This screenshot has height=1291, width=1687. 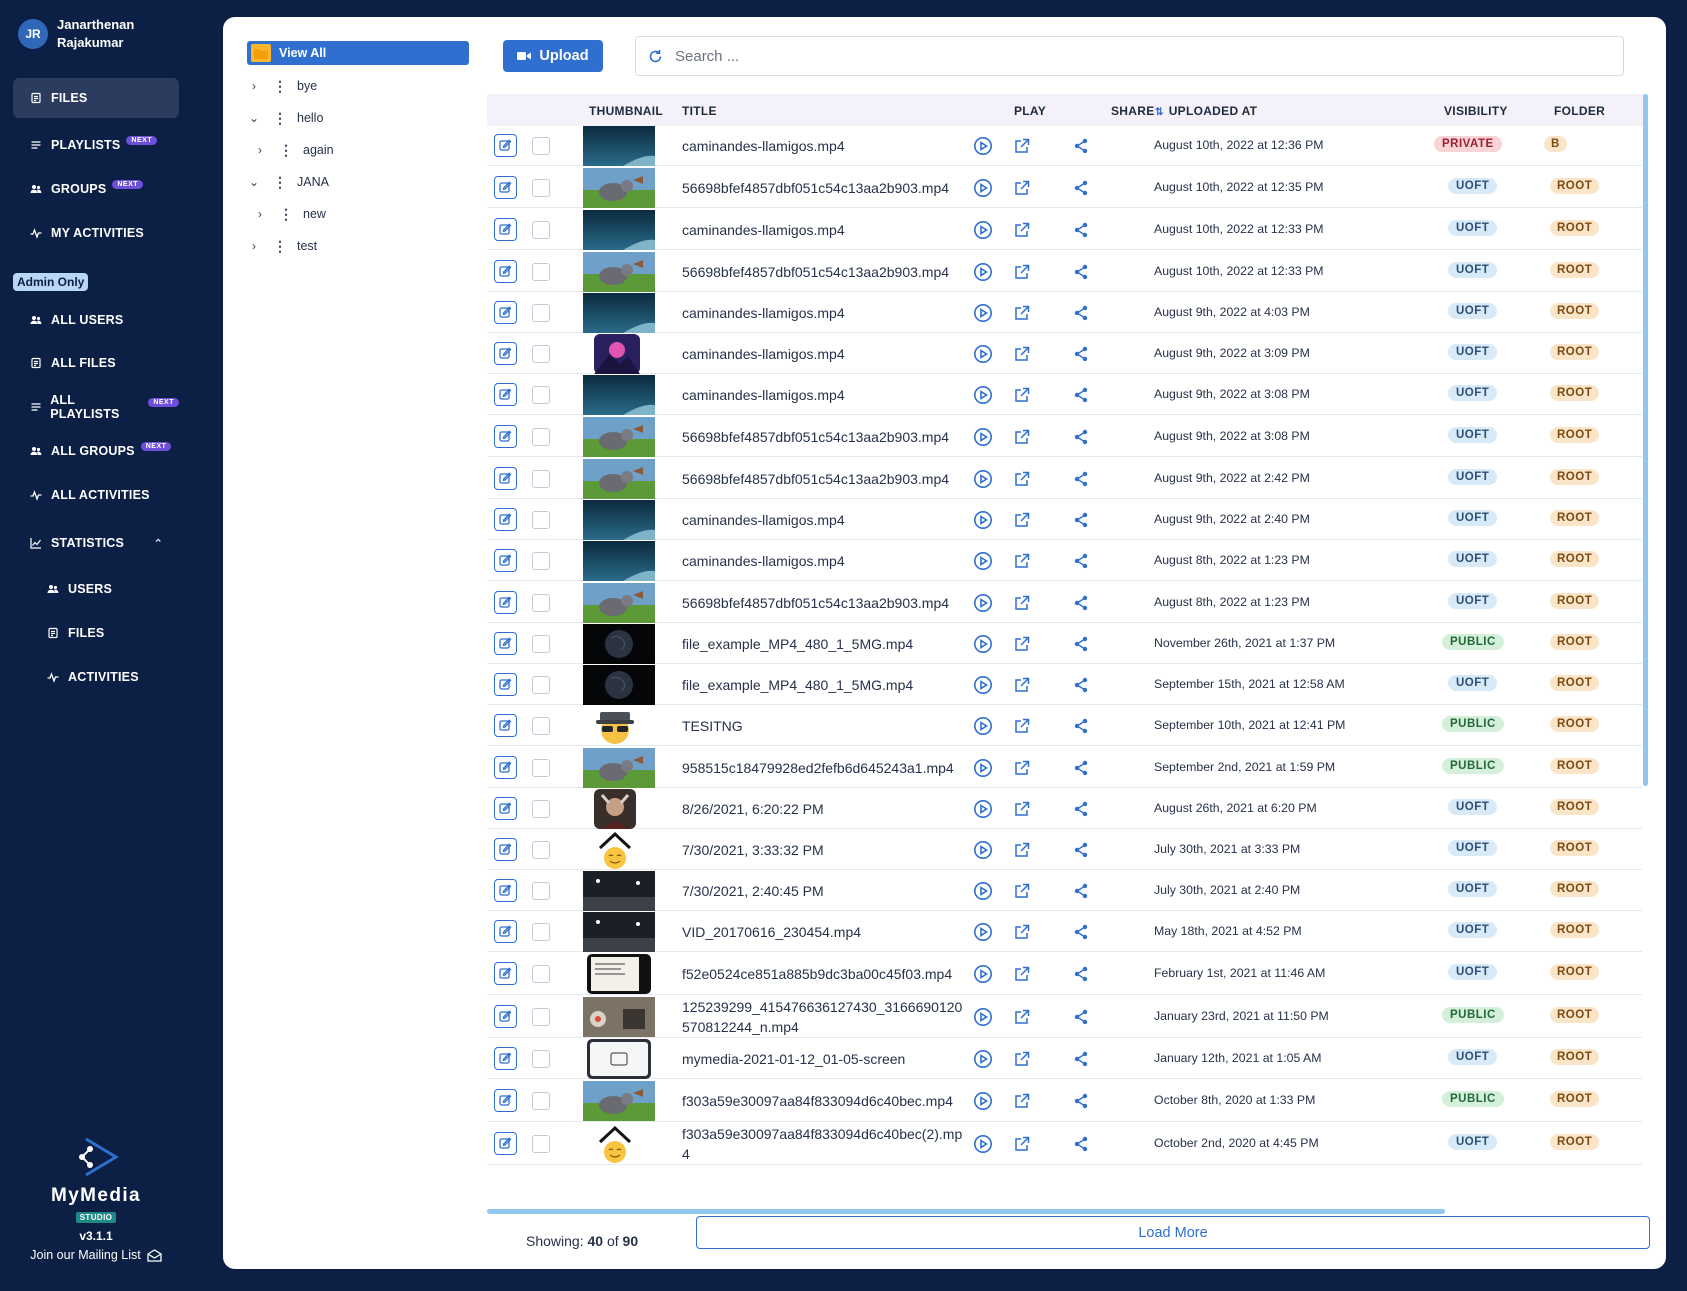 I want to click on horizontal-scrollbar, so click(x=966, y=1211).